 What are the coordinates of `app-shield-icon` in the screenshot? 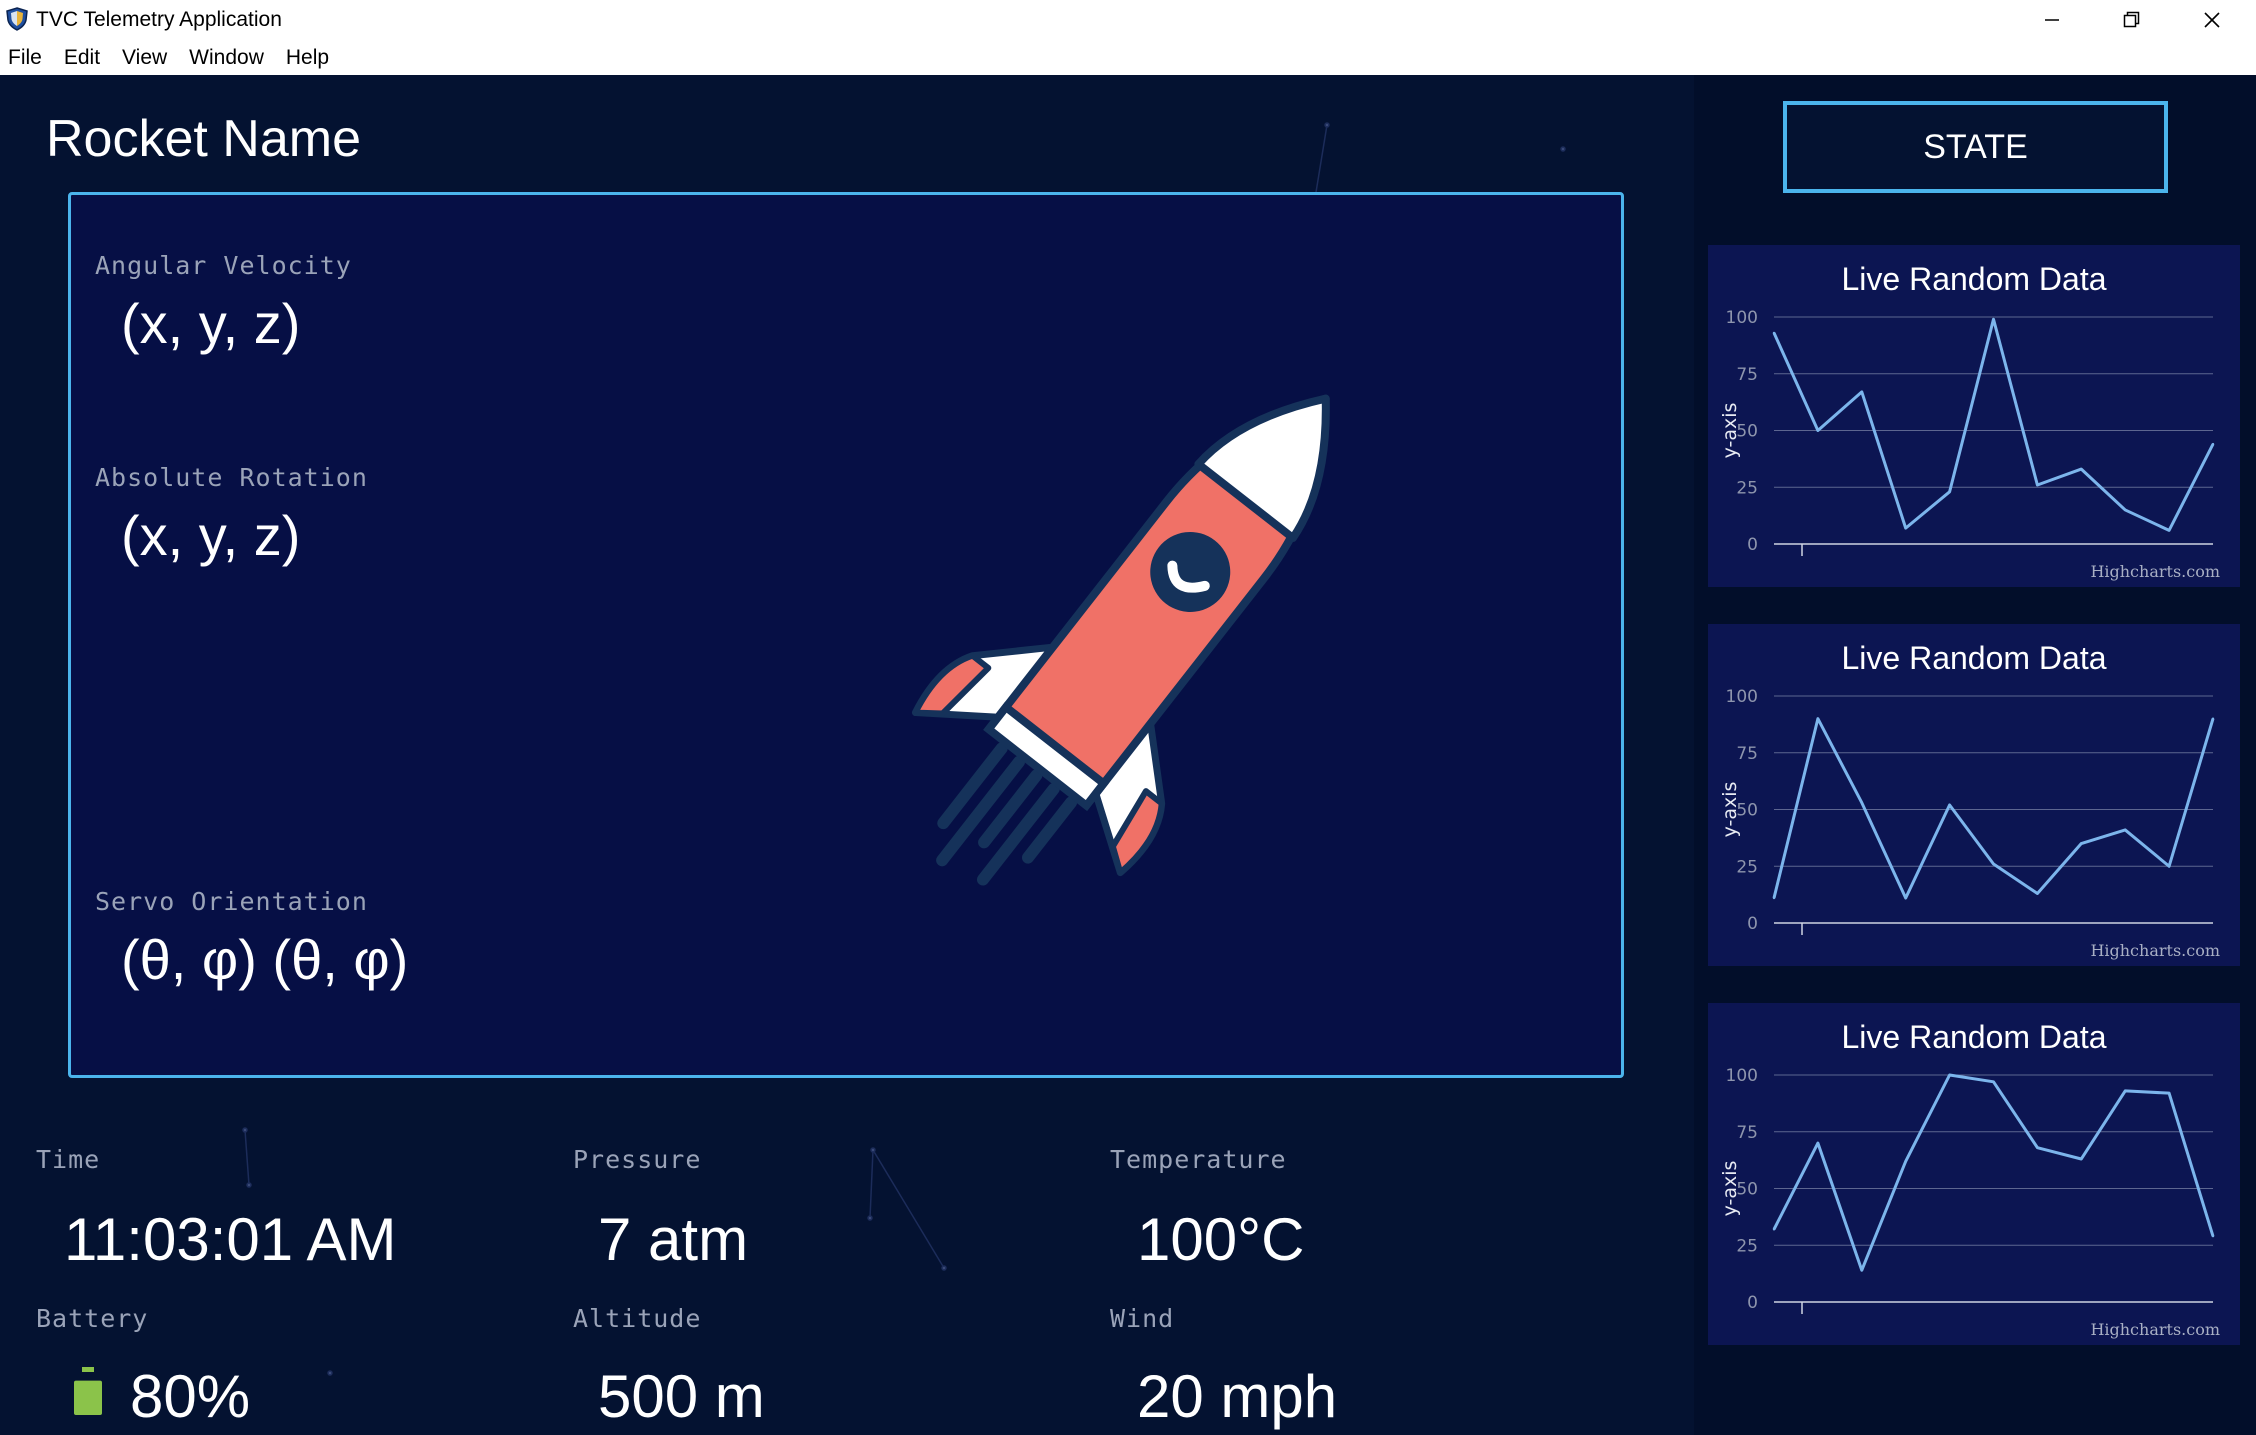 It's located at (17, 19).